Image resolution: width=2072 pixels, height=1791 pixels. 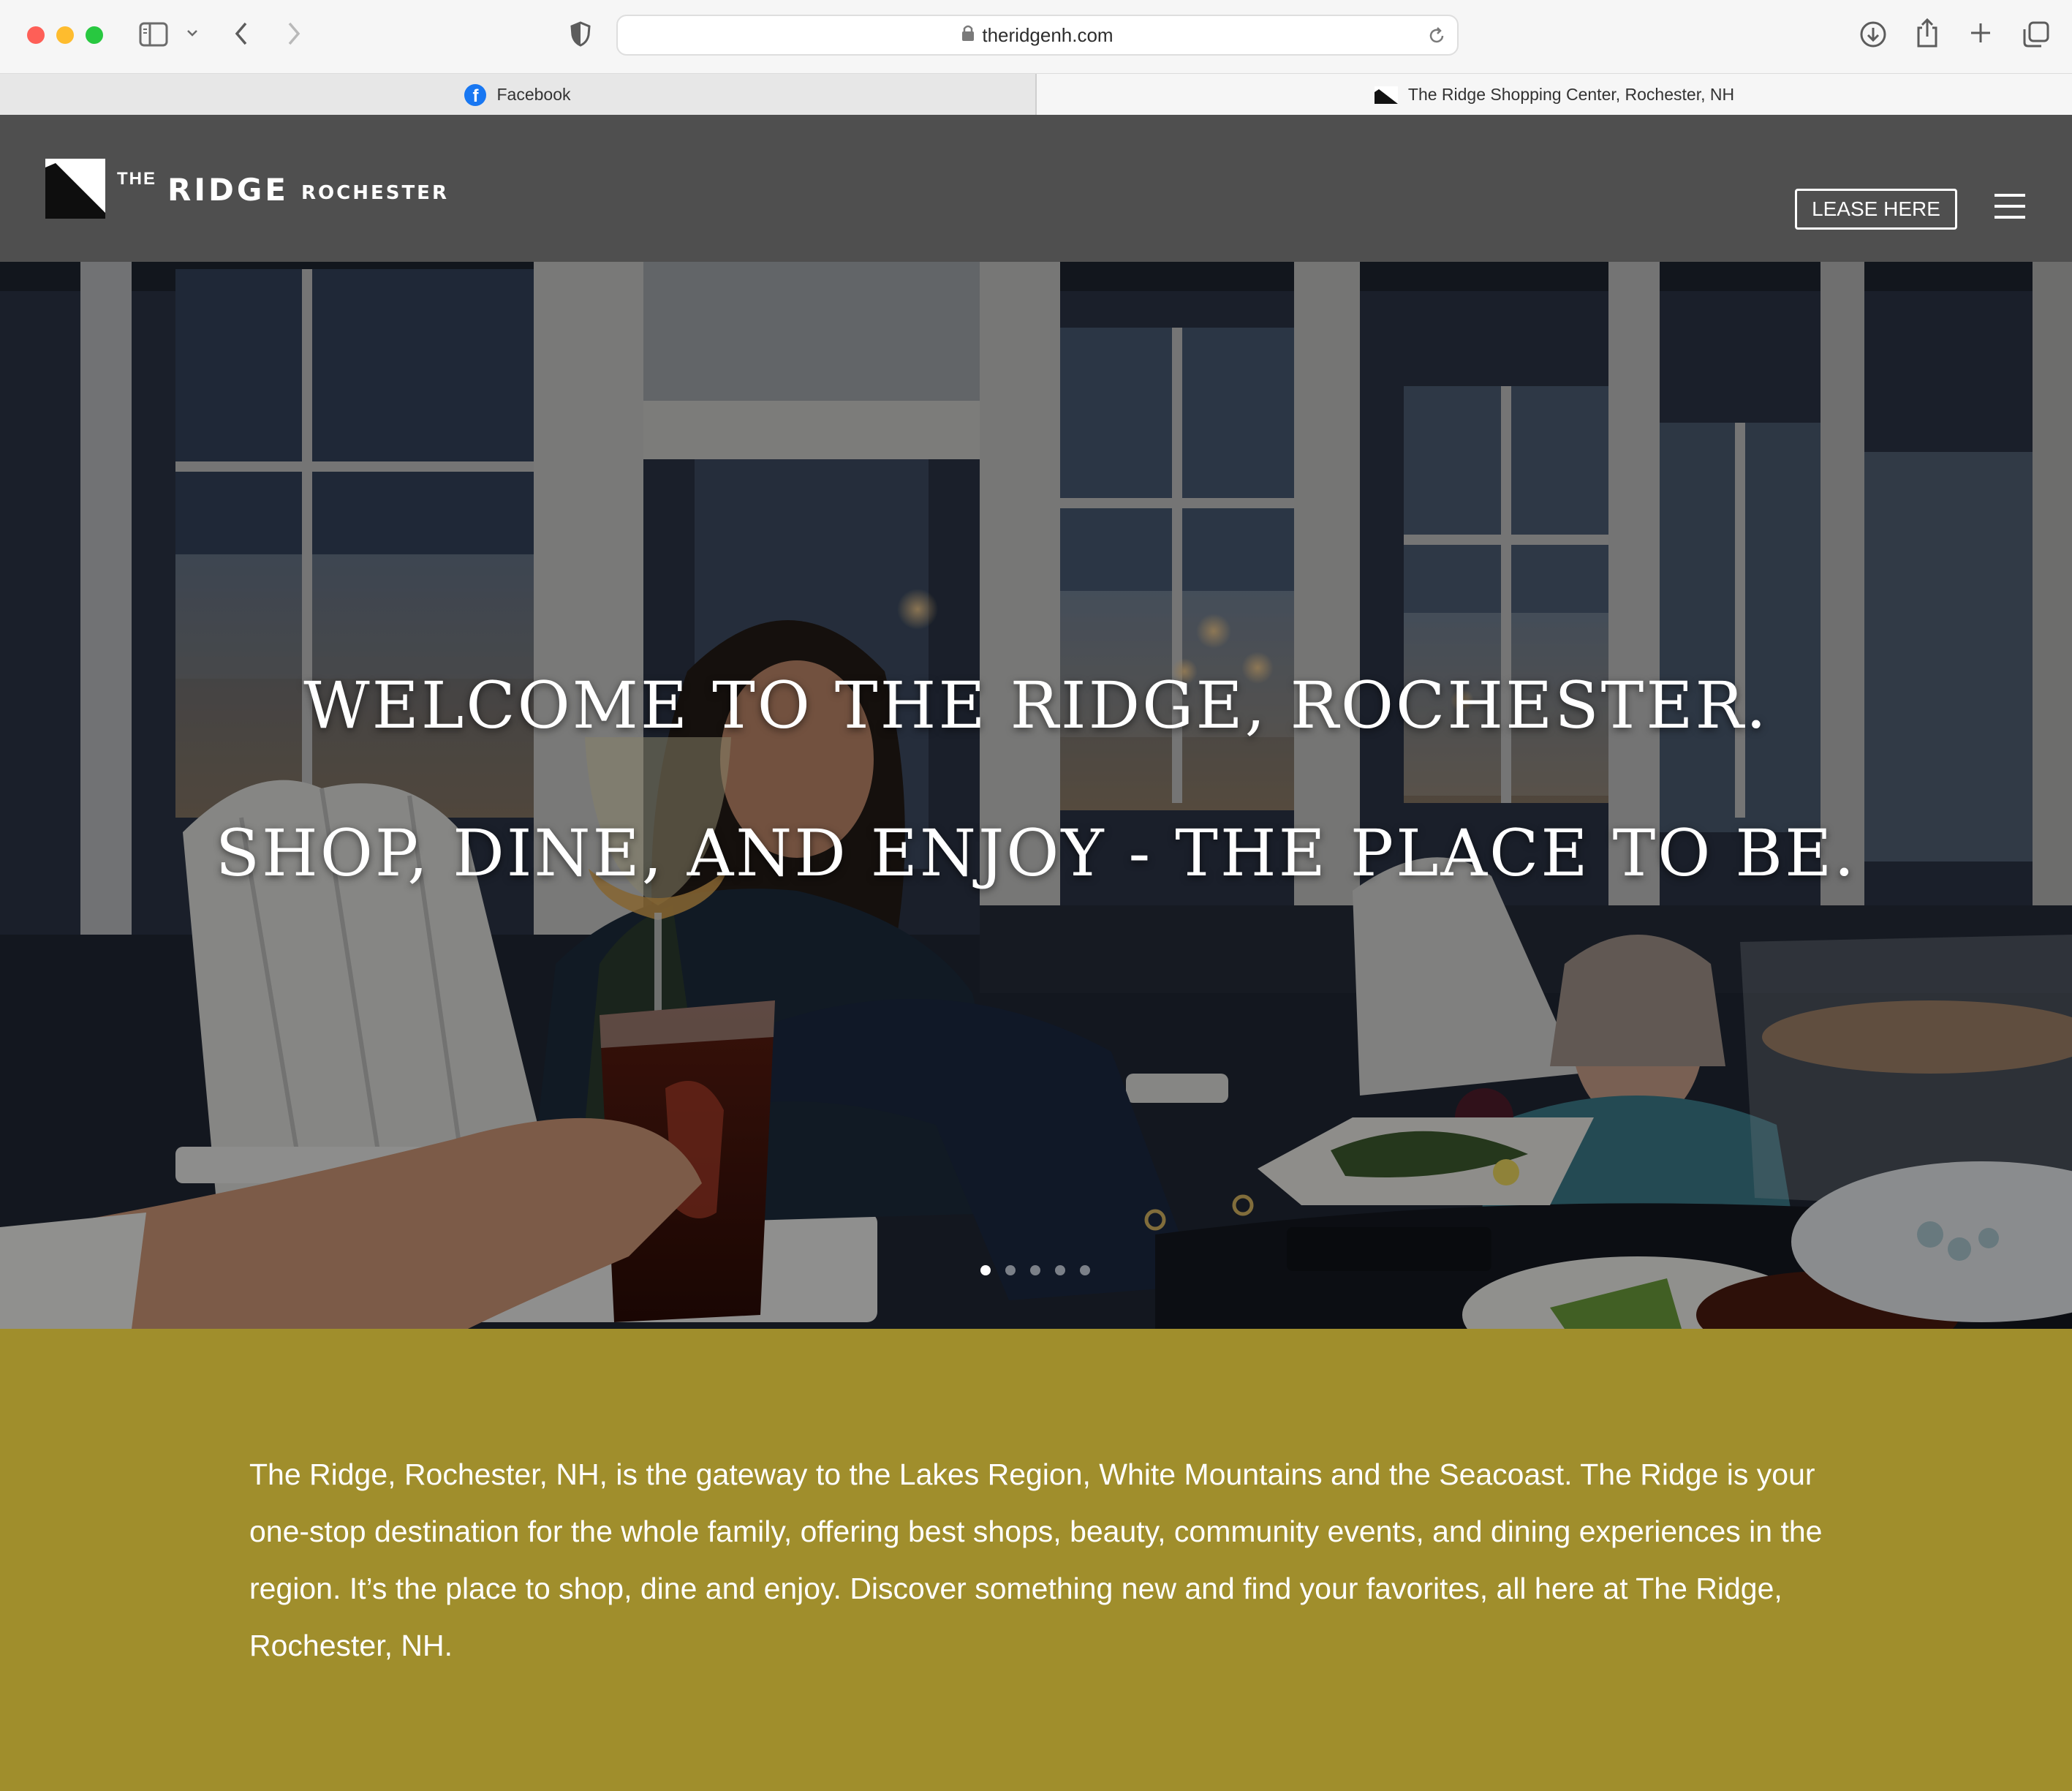 What do you see at coordinates (1928, 33) in the screenshot?
I see `share-icon` at bounding box center [1928, 33].